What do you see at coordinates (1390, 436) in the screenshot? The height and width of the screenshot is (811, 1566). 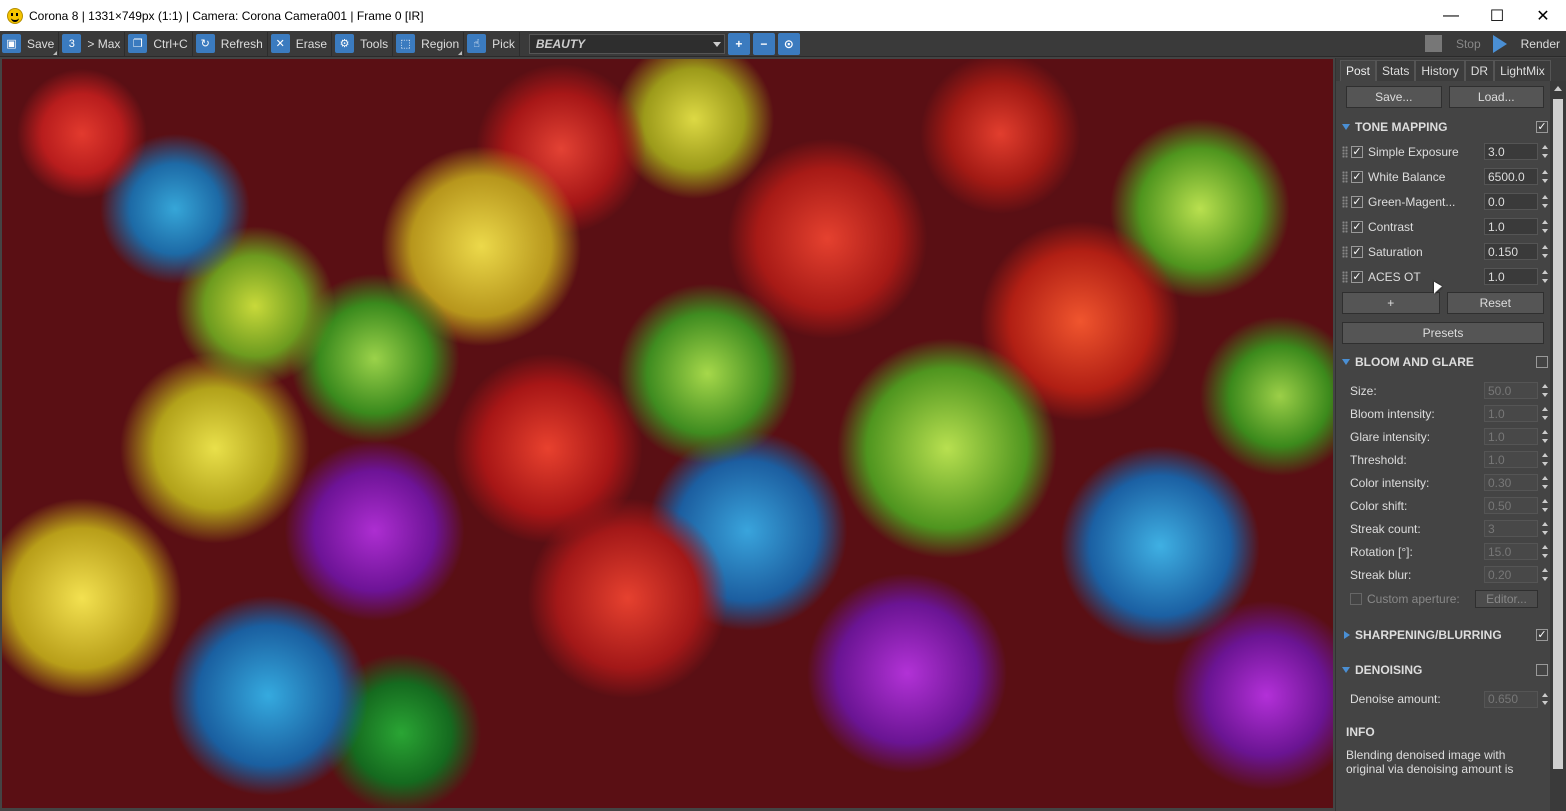 I see `bg-label: Glare intensity:` at bounding box center [1390, 436].